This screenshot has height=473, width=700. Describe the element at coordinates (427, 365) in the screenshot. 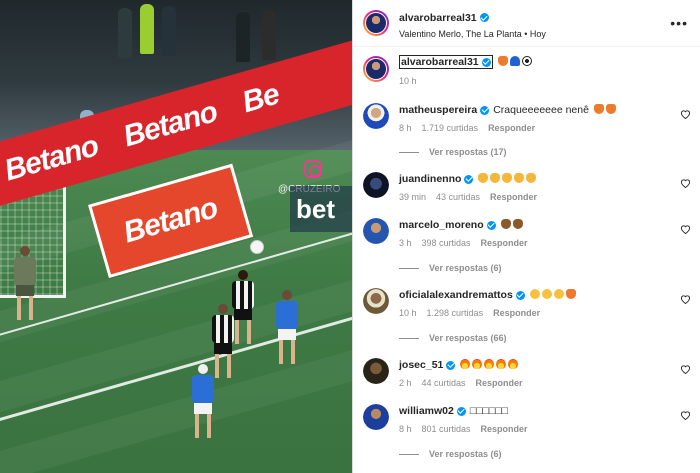

I see `commenter-username: josec_51` at that location.